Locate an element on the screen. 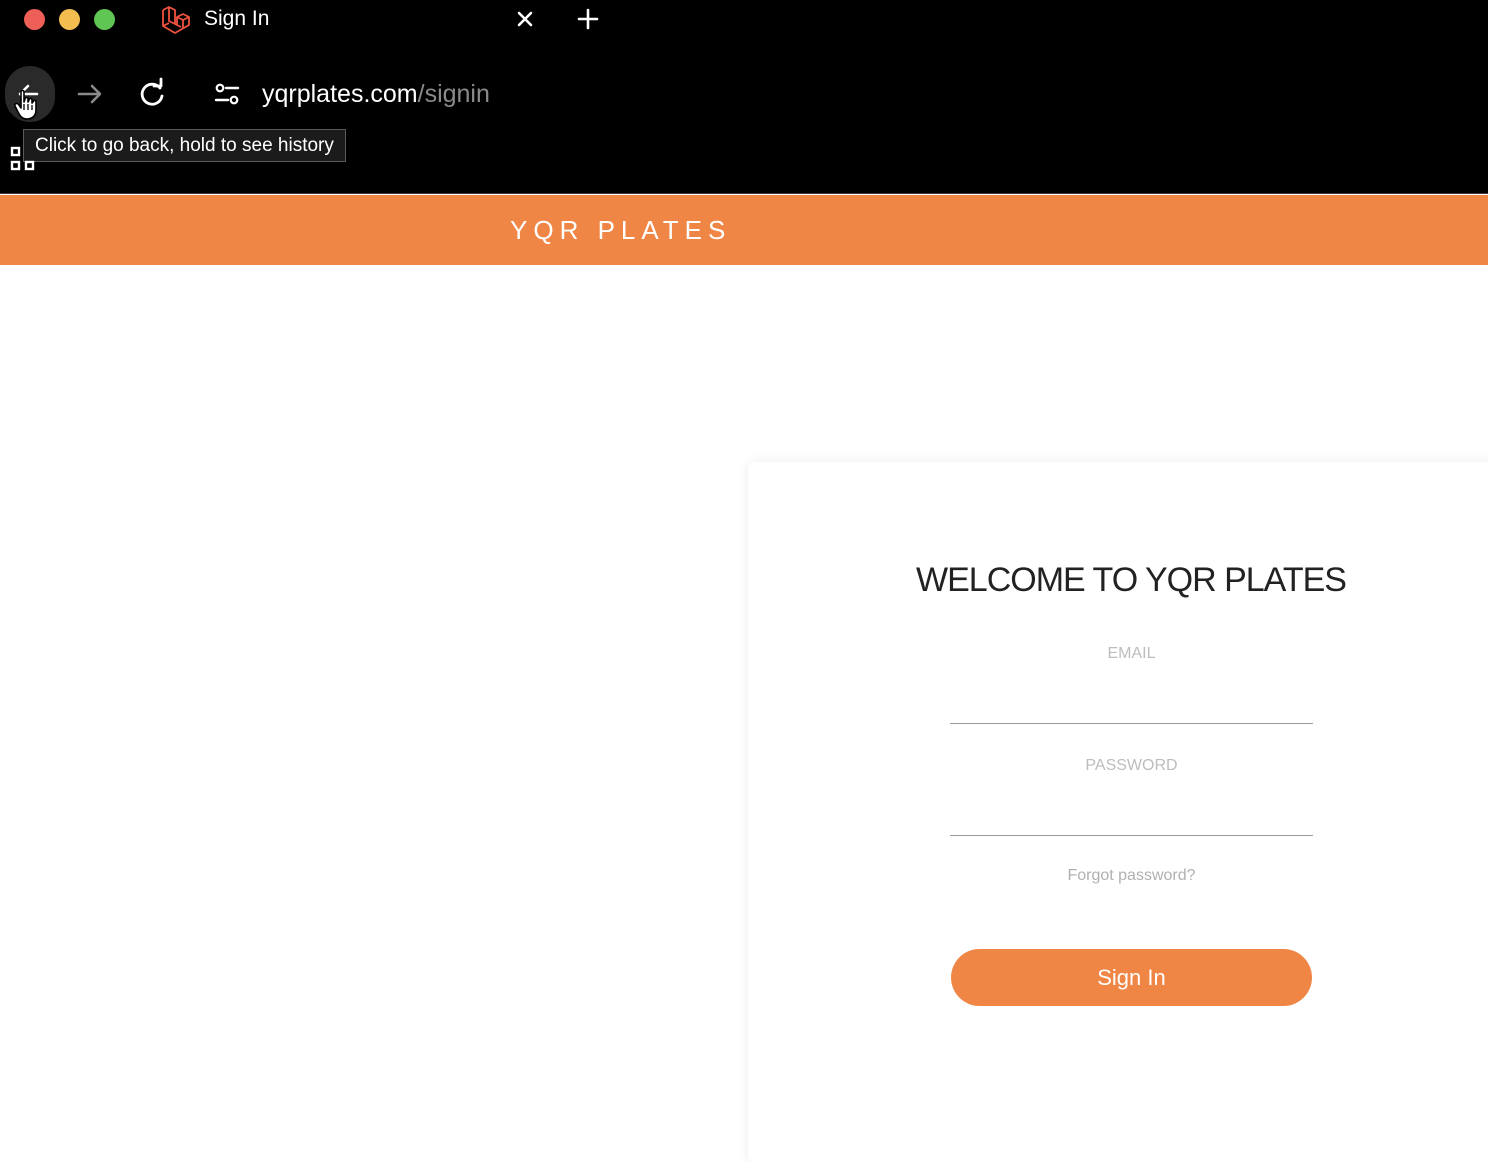  address-bar: yqrplates.com/signin is located at coordinates (376, 94).